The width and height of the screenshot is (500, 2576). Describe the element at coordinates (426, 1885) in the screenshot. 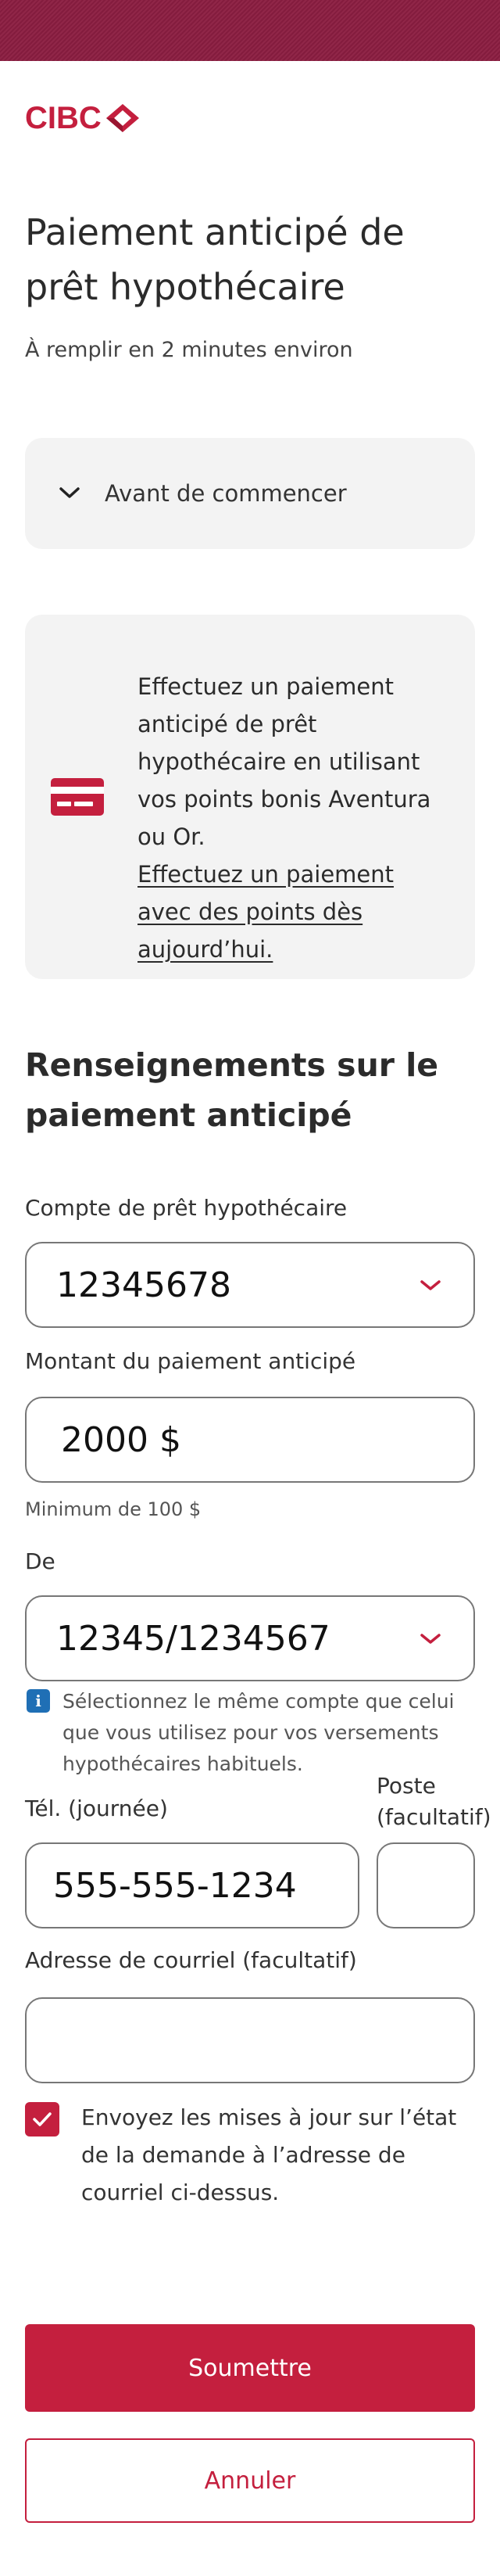

I see `extension-input` at that location.